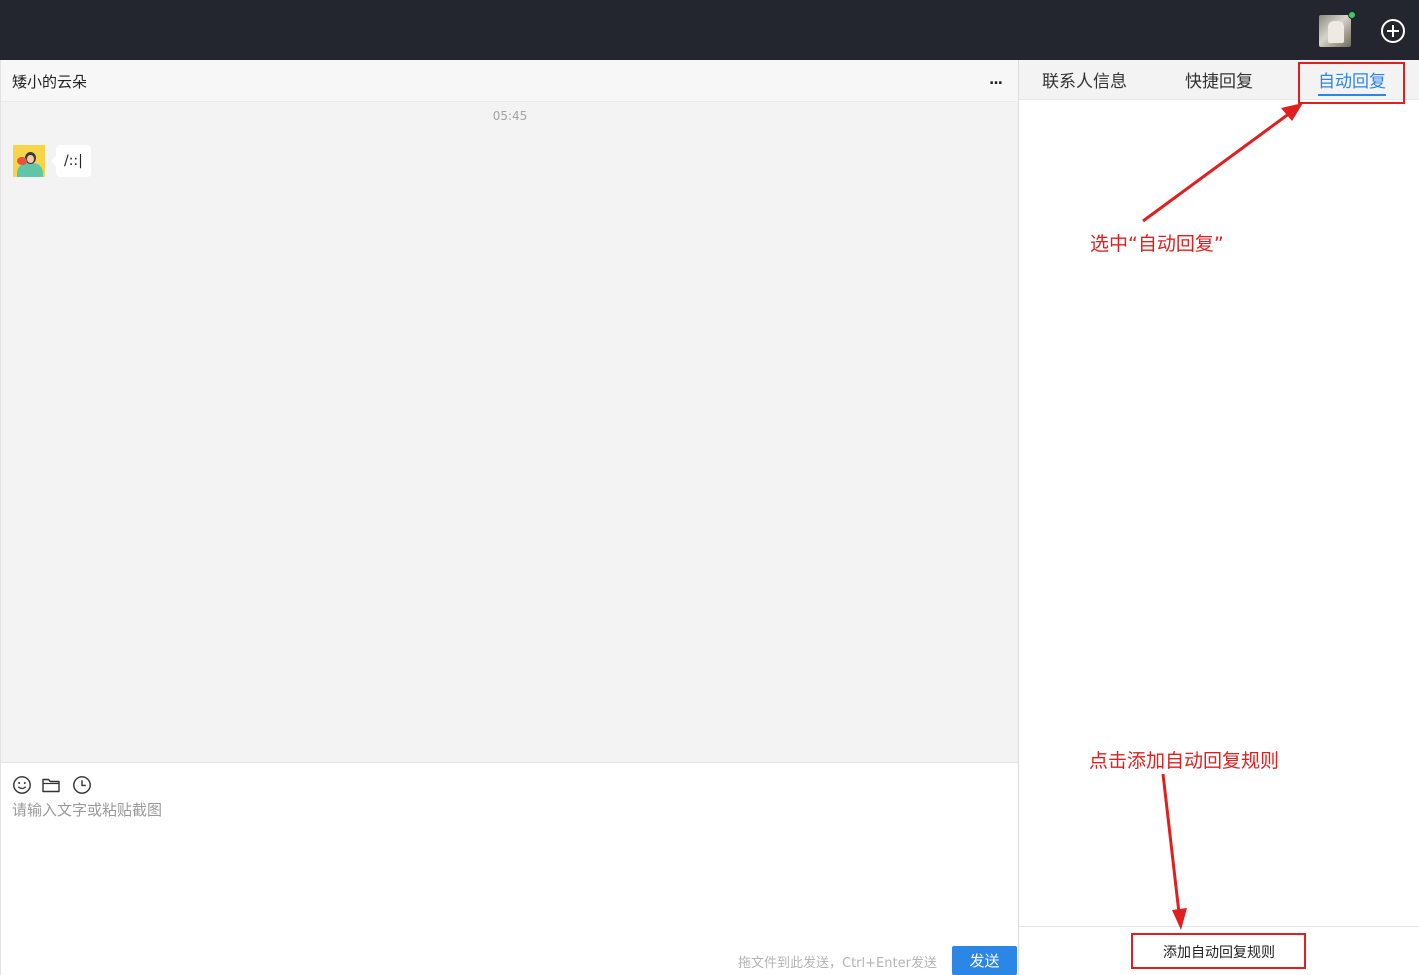 The image size is (1419, 975). Describe the element at coordinates (1351, 83) in the screenshot. I see `highlight-box-auto-reply-tab` at that location.